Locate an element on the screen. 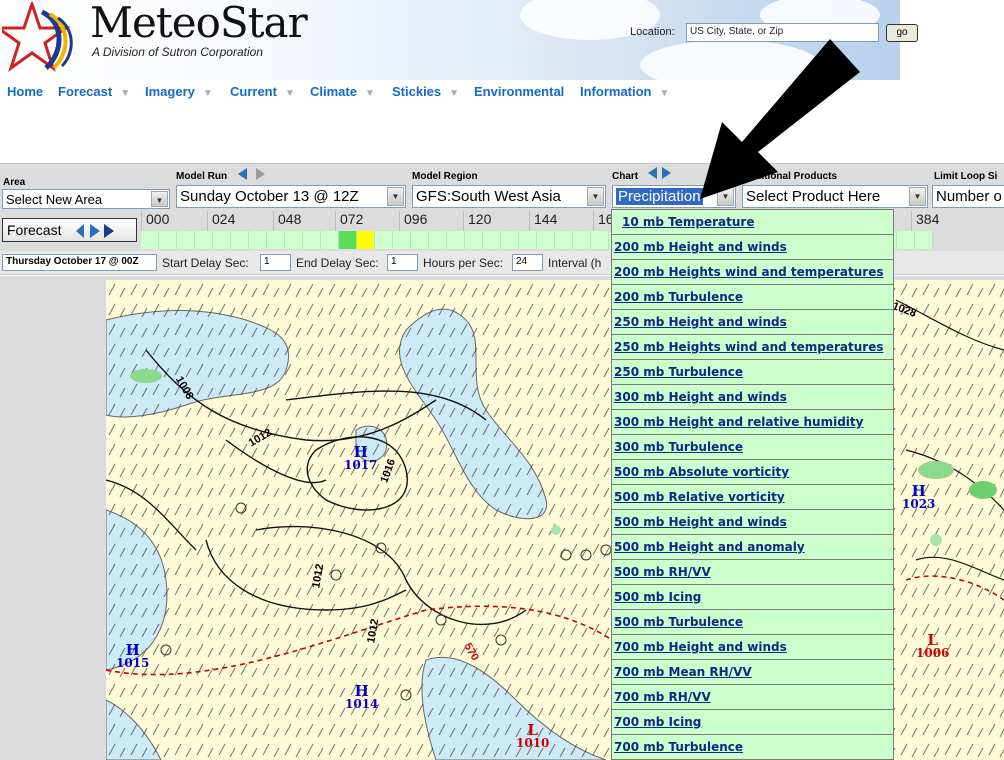 This screenshot has height=760, width=1004. valid-date-display: Thursday October 17 @ 00Z is located at coordinates (79, 262).